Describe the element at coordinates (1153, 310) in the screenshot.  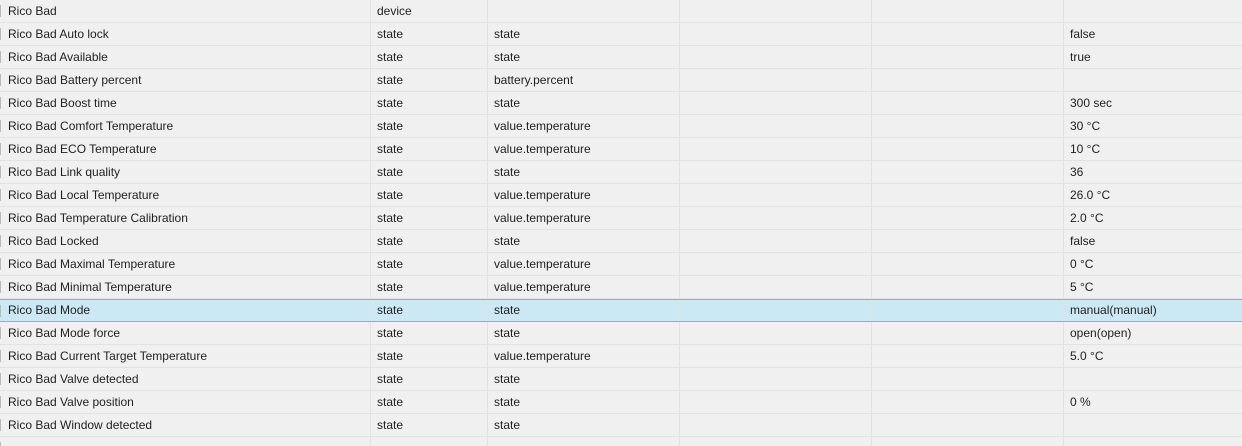
I see `cell-value: manual(manual)` at that location.